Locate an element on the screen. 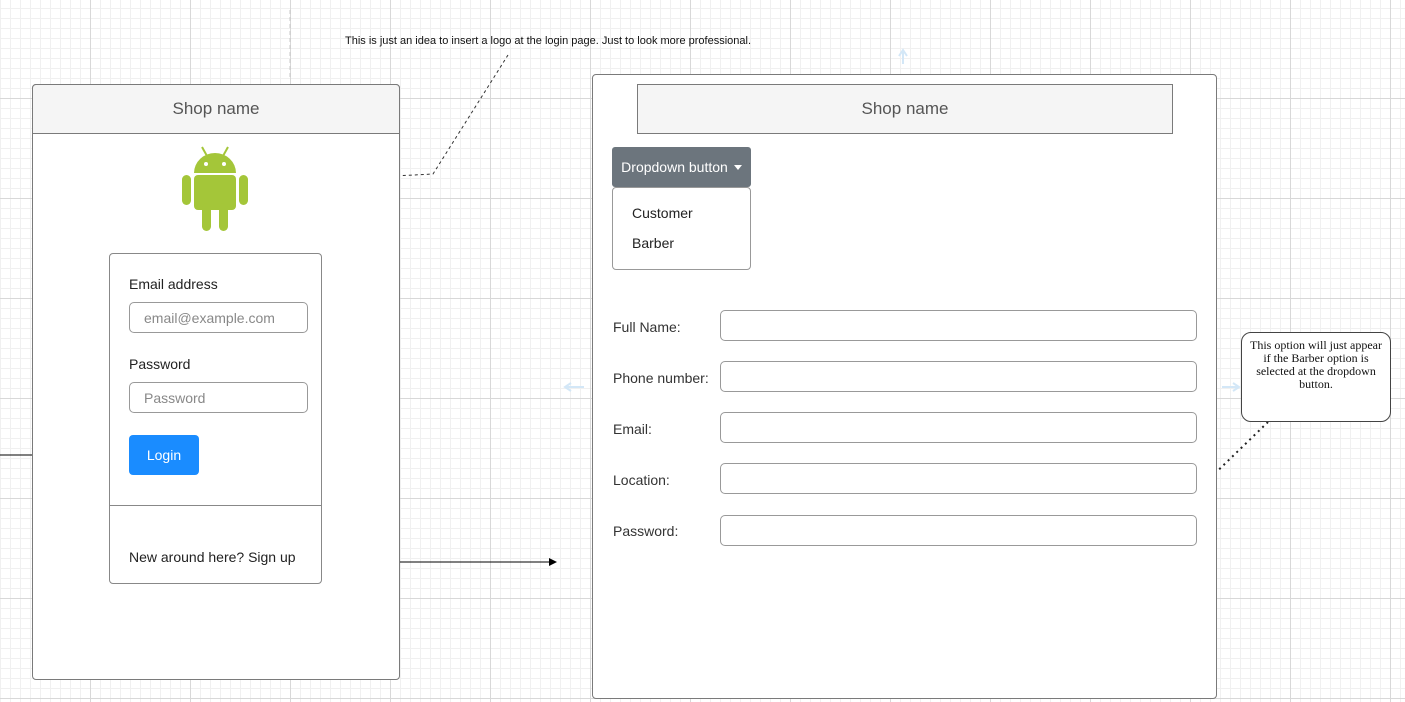  faint-arrow-up is located at coordinates (903, 56).